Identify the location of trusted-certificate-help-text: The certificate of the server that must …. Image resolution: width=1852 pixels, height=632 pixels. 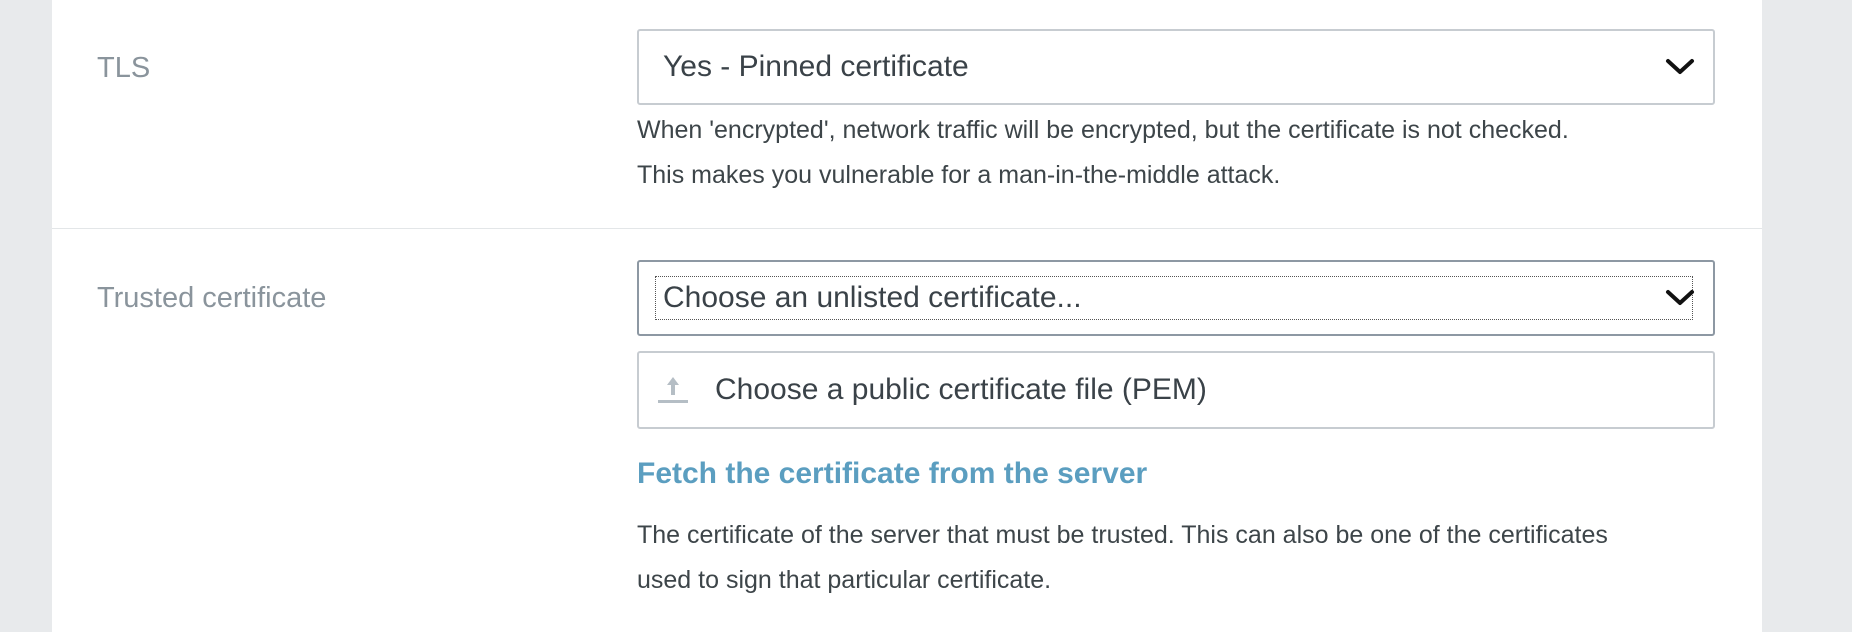
(1182, 558).